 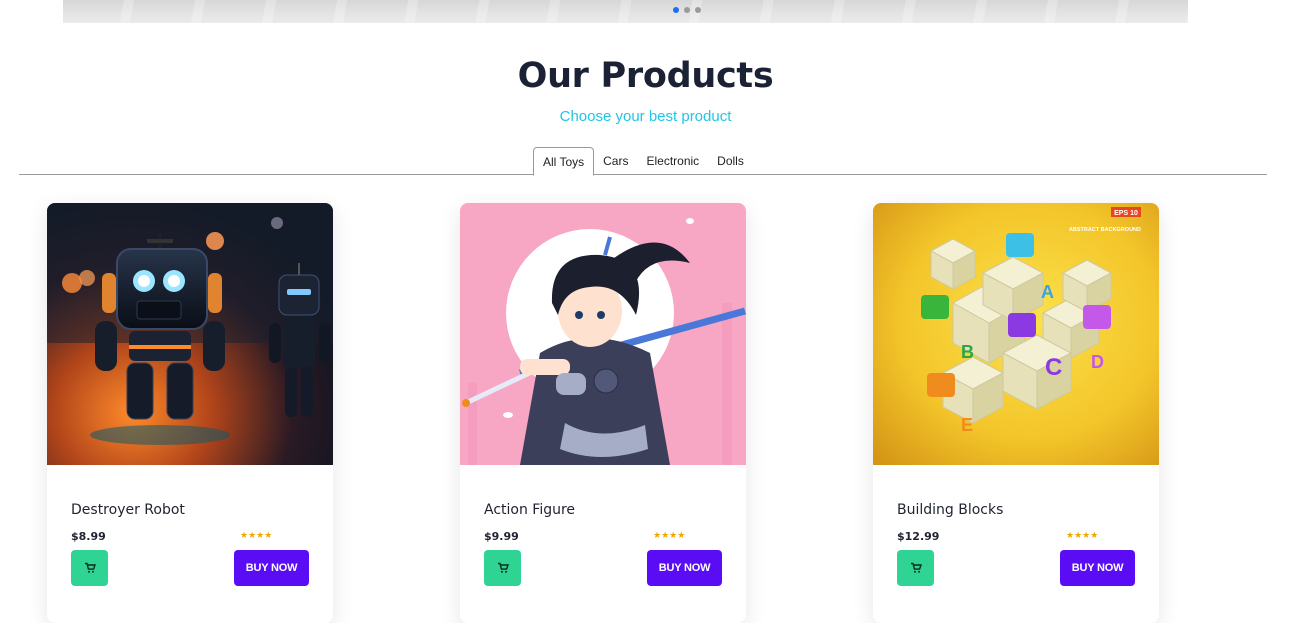 What do you see at coordinates (1053, 367) in the screenshot?
I see `svg-text: C` at bounding box center [1053, 367].